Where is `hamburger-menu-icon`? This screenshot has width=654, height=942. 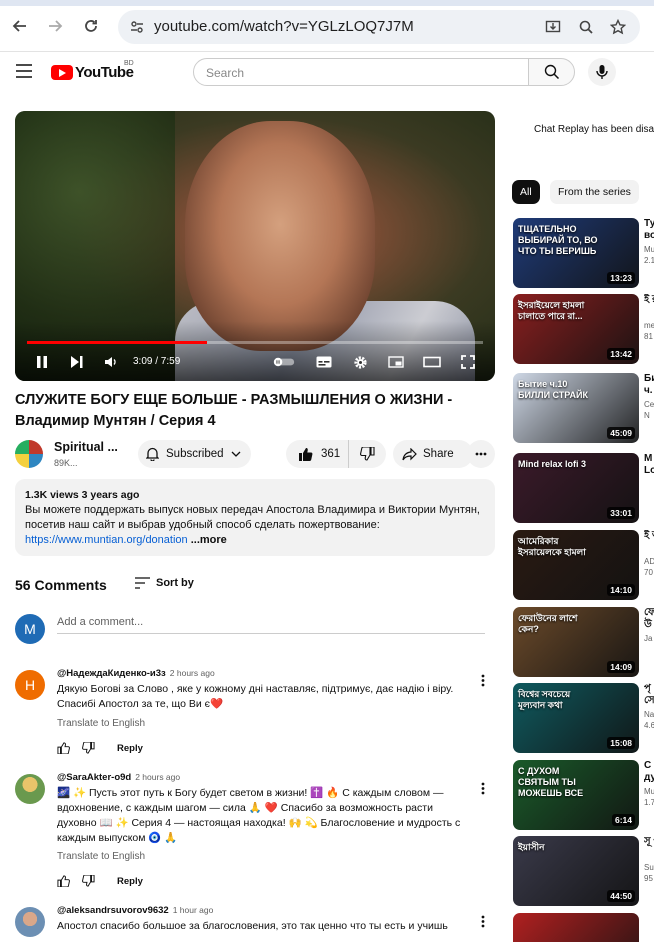
hamburger-menu-icon is located at coordinates (25, 71).